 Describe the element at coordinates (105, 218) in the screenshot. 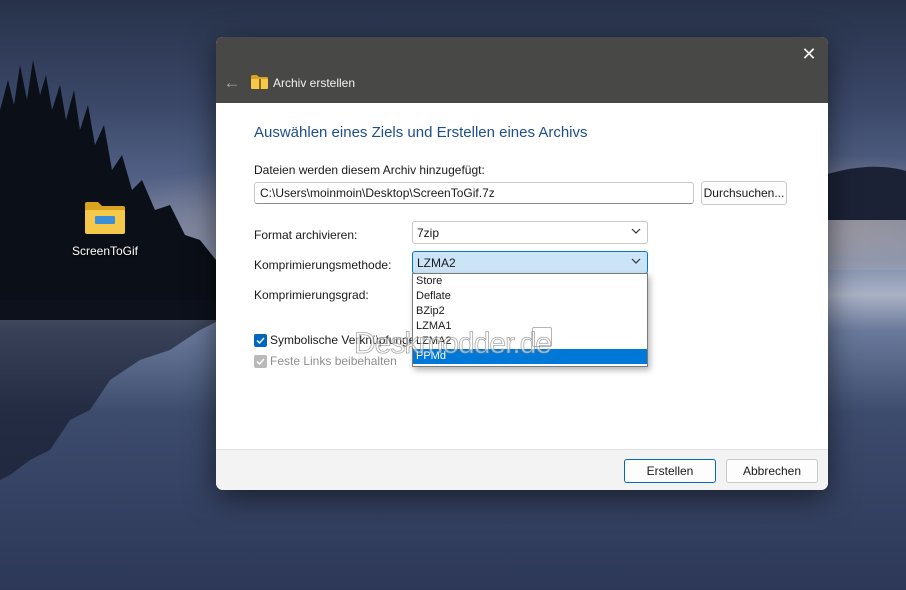

I see `folder-icon` at that location.